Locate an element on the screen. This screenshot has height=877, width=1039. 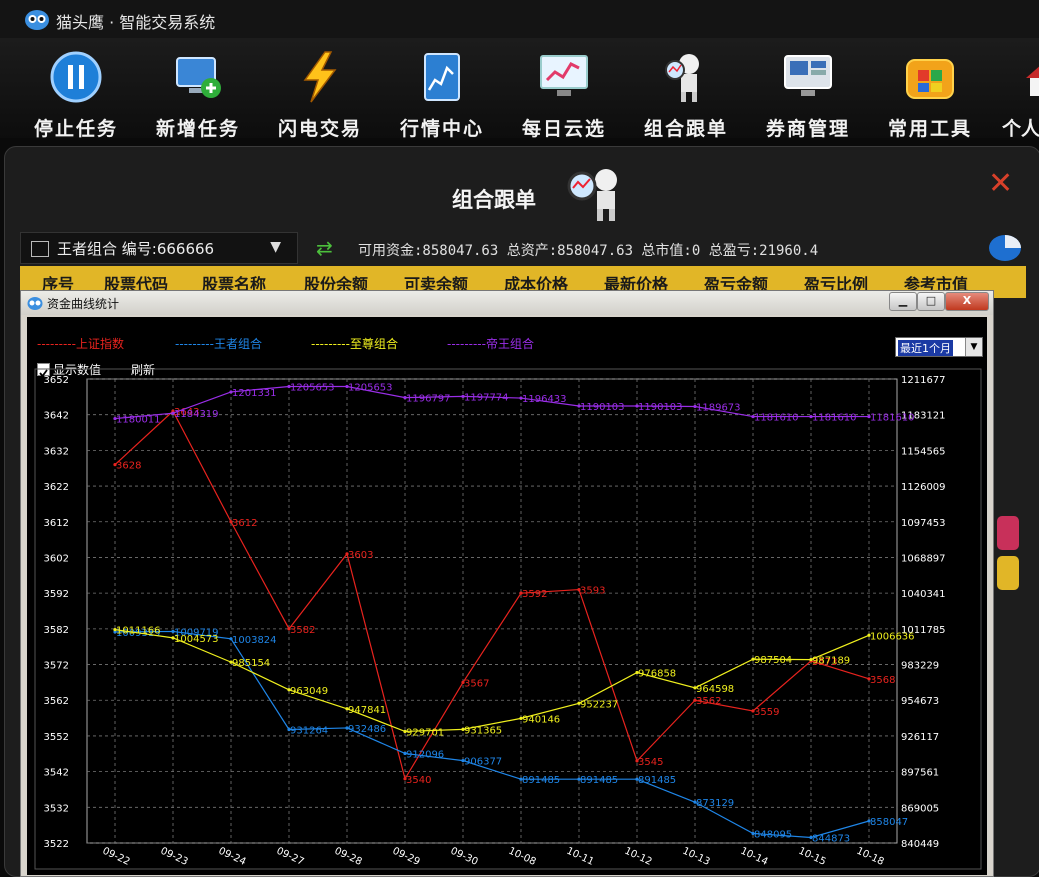
data-label: 844873 is located at coordinates (831, 838).